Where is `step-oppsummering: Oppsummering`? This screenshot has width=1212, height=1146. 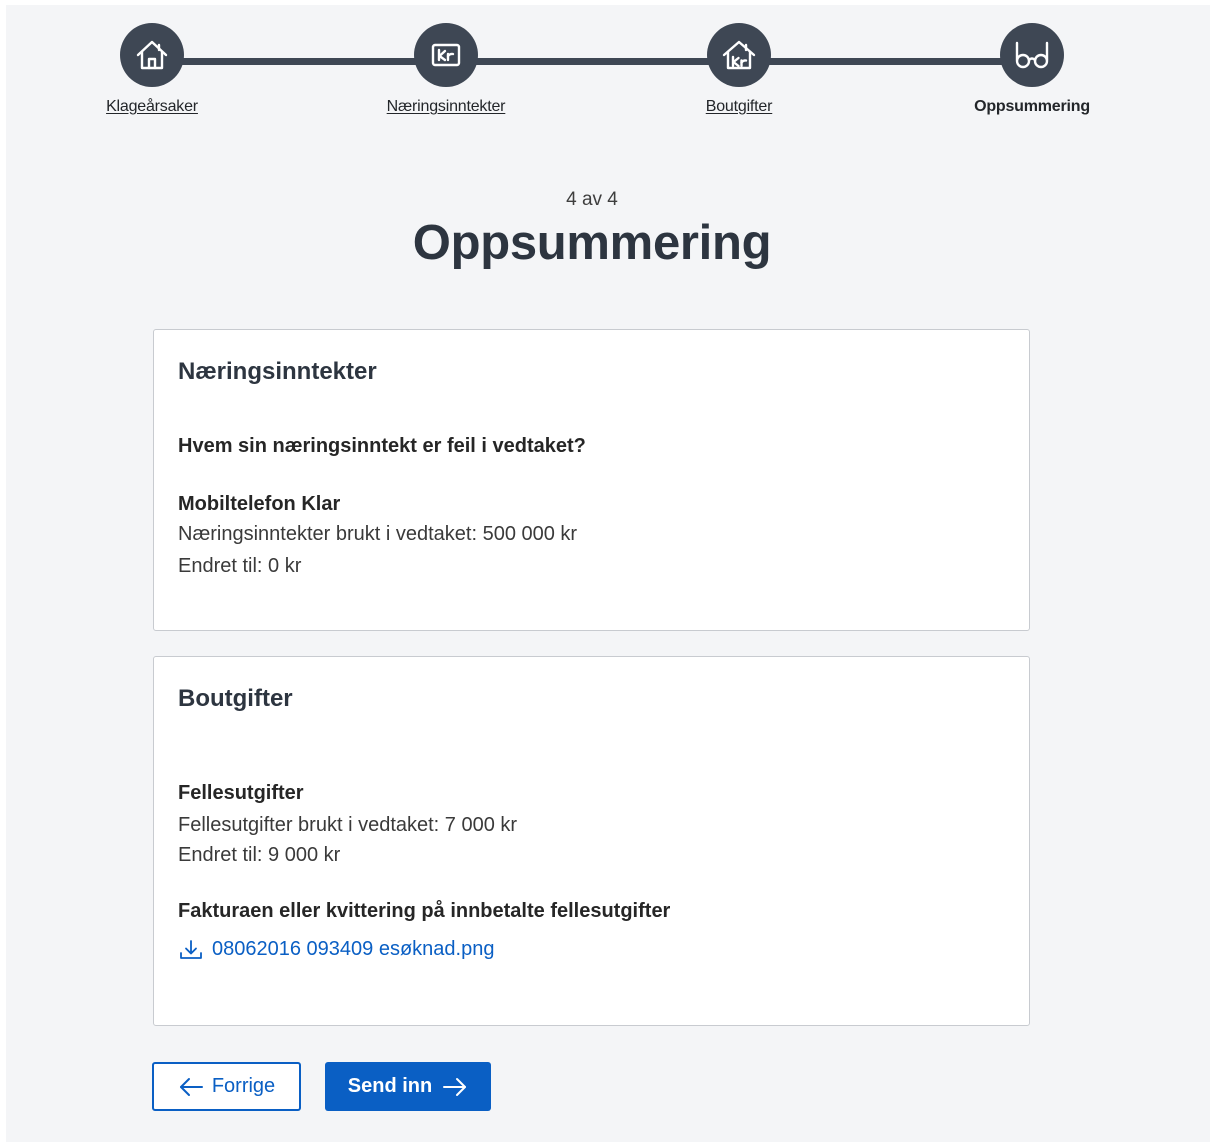 step-oppsummering: Oppsummering is located at coordinates (1032, 69).